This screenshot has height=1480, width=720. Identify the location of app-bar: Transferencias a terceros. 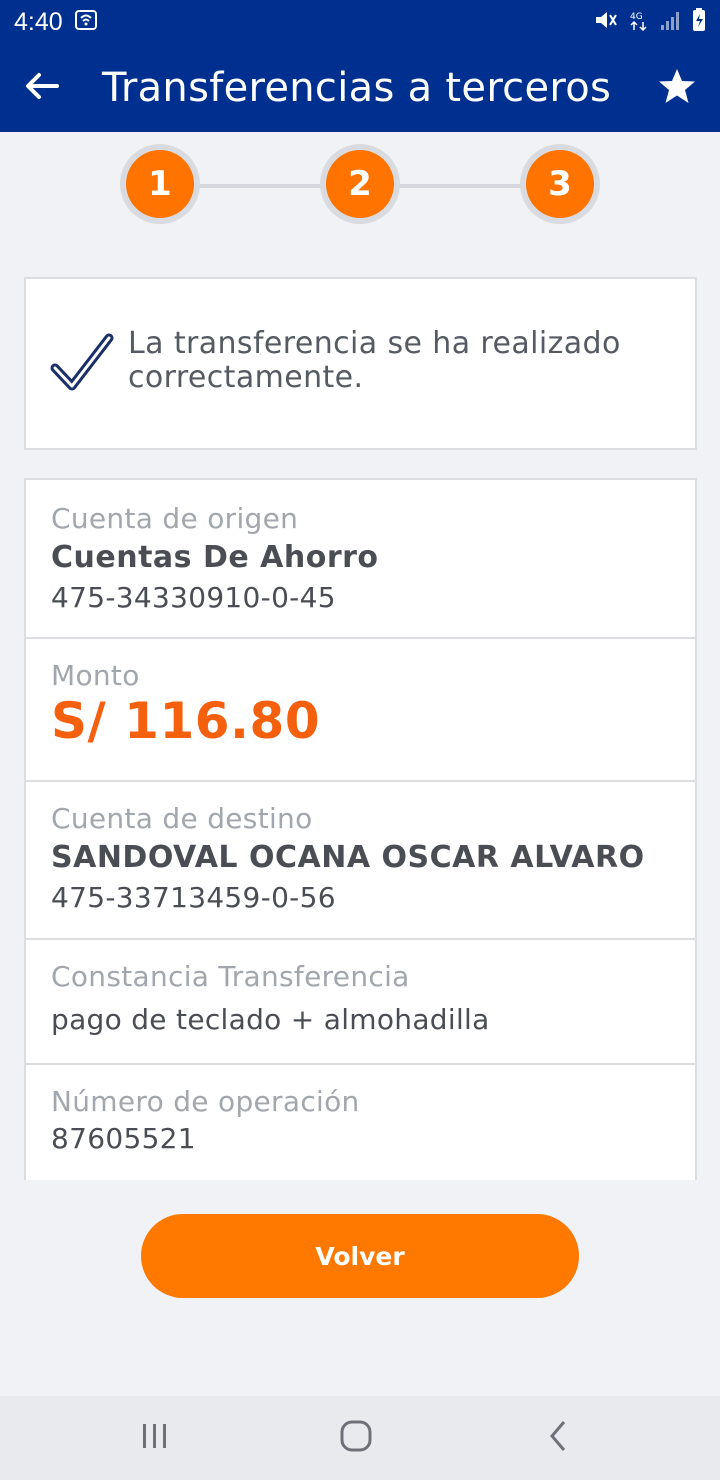
(360, 88).